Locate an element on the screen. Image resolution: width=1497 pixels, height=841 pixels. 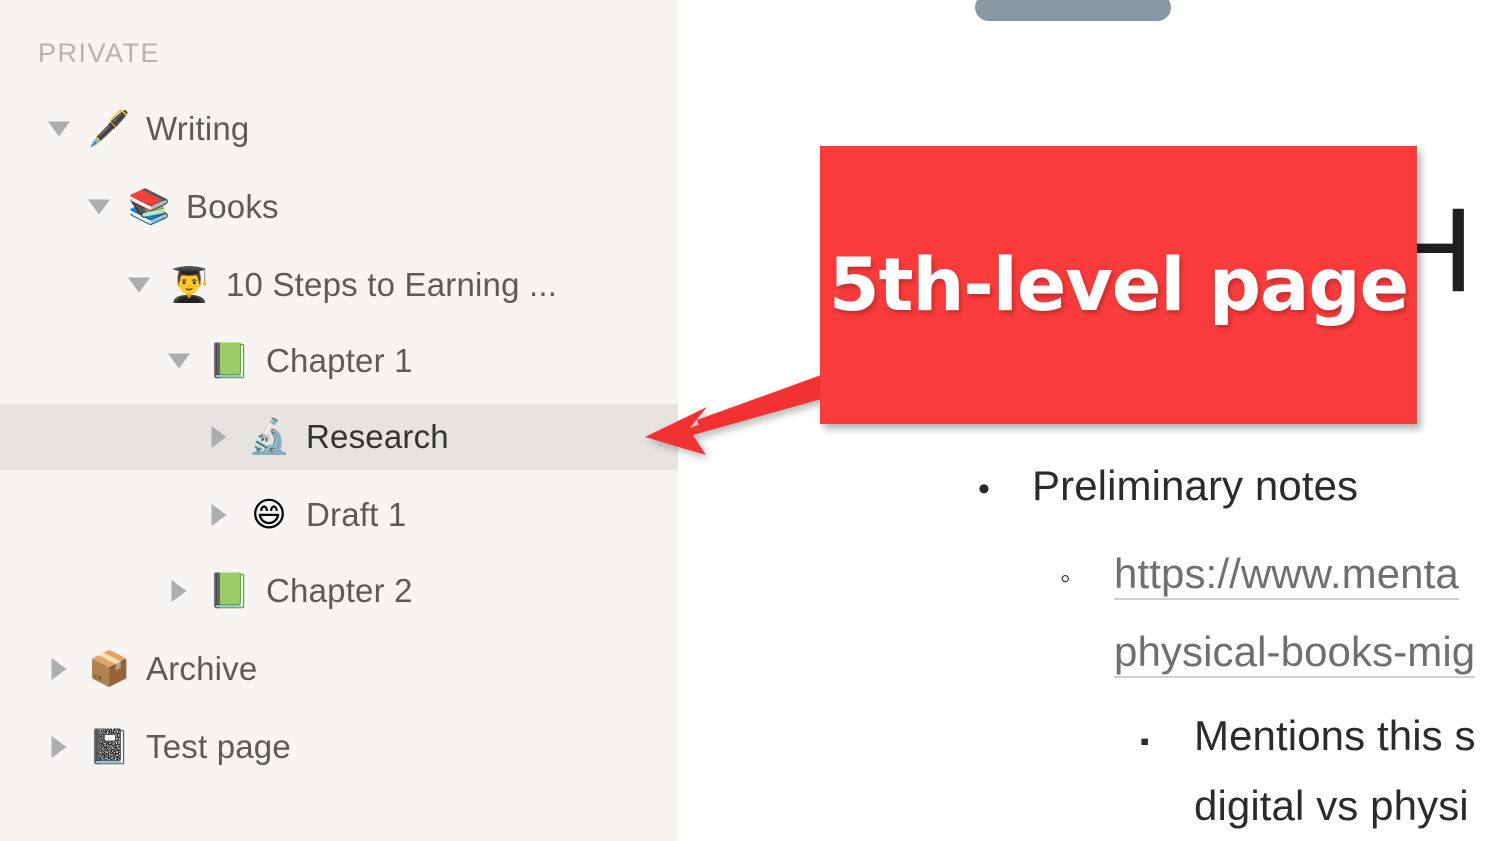
notebook-icon: 📓 is located at coordinates (109, 747).